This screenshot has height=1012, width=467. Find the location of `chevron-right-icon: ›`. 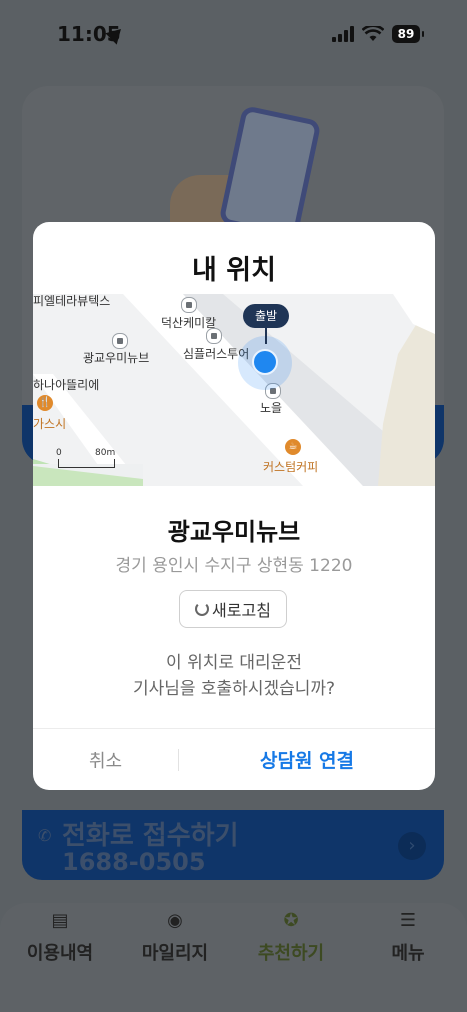

chevron-right-icon: › is located at coordinates (412, 846).